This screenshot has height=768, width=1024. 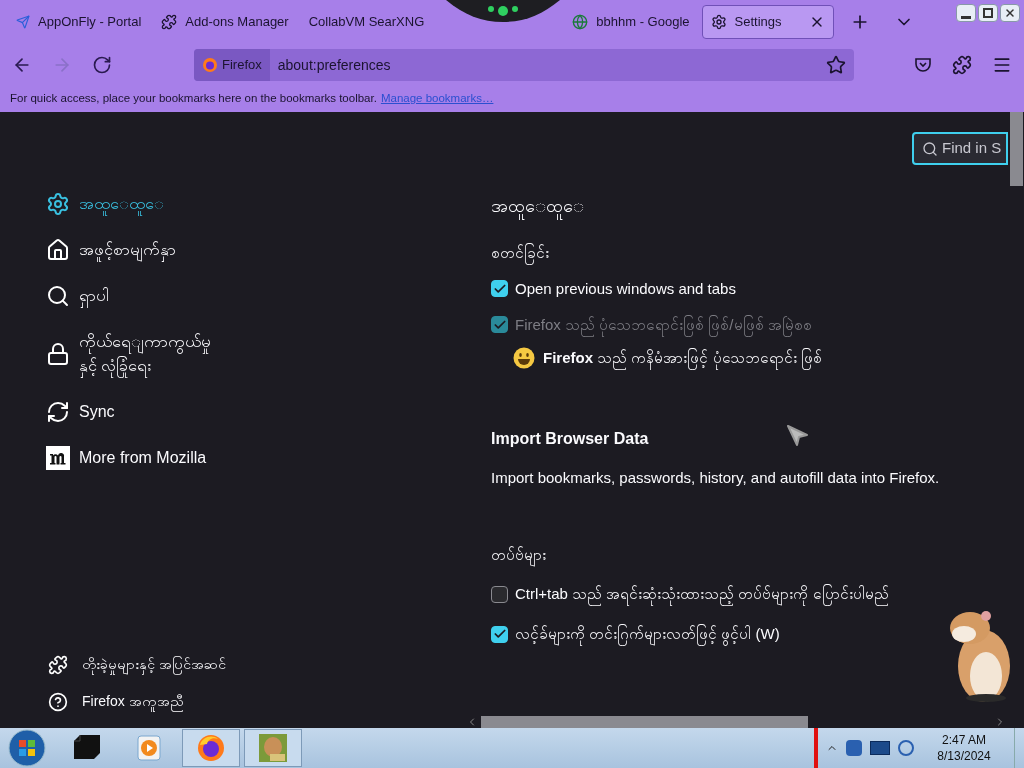 I want to click on tray-icon, so click(x=854, y=748).